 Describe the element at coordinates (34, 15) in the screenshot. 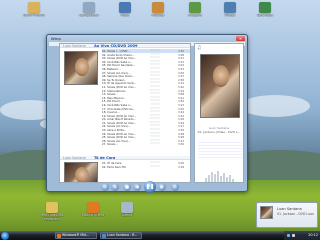

I see `desktop-icon-label: Edinir Pereira` at that location.